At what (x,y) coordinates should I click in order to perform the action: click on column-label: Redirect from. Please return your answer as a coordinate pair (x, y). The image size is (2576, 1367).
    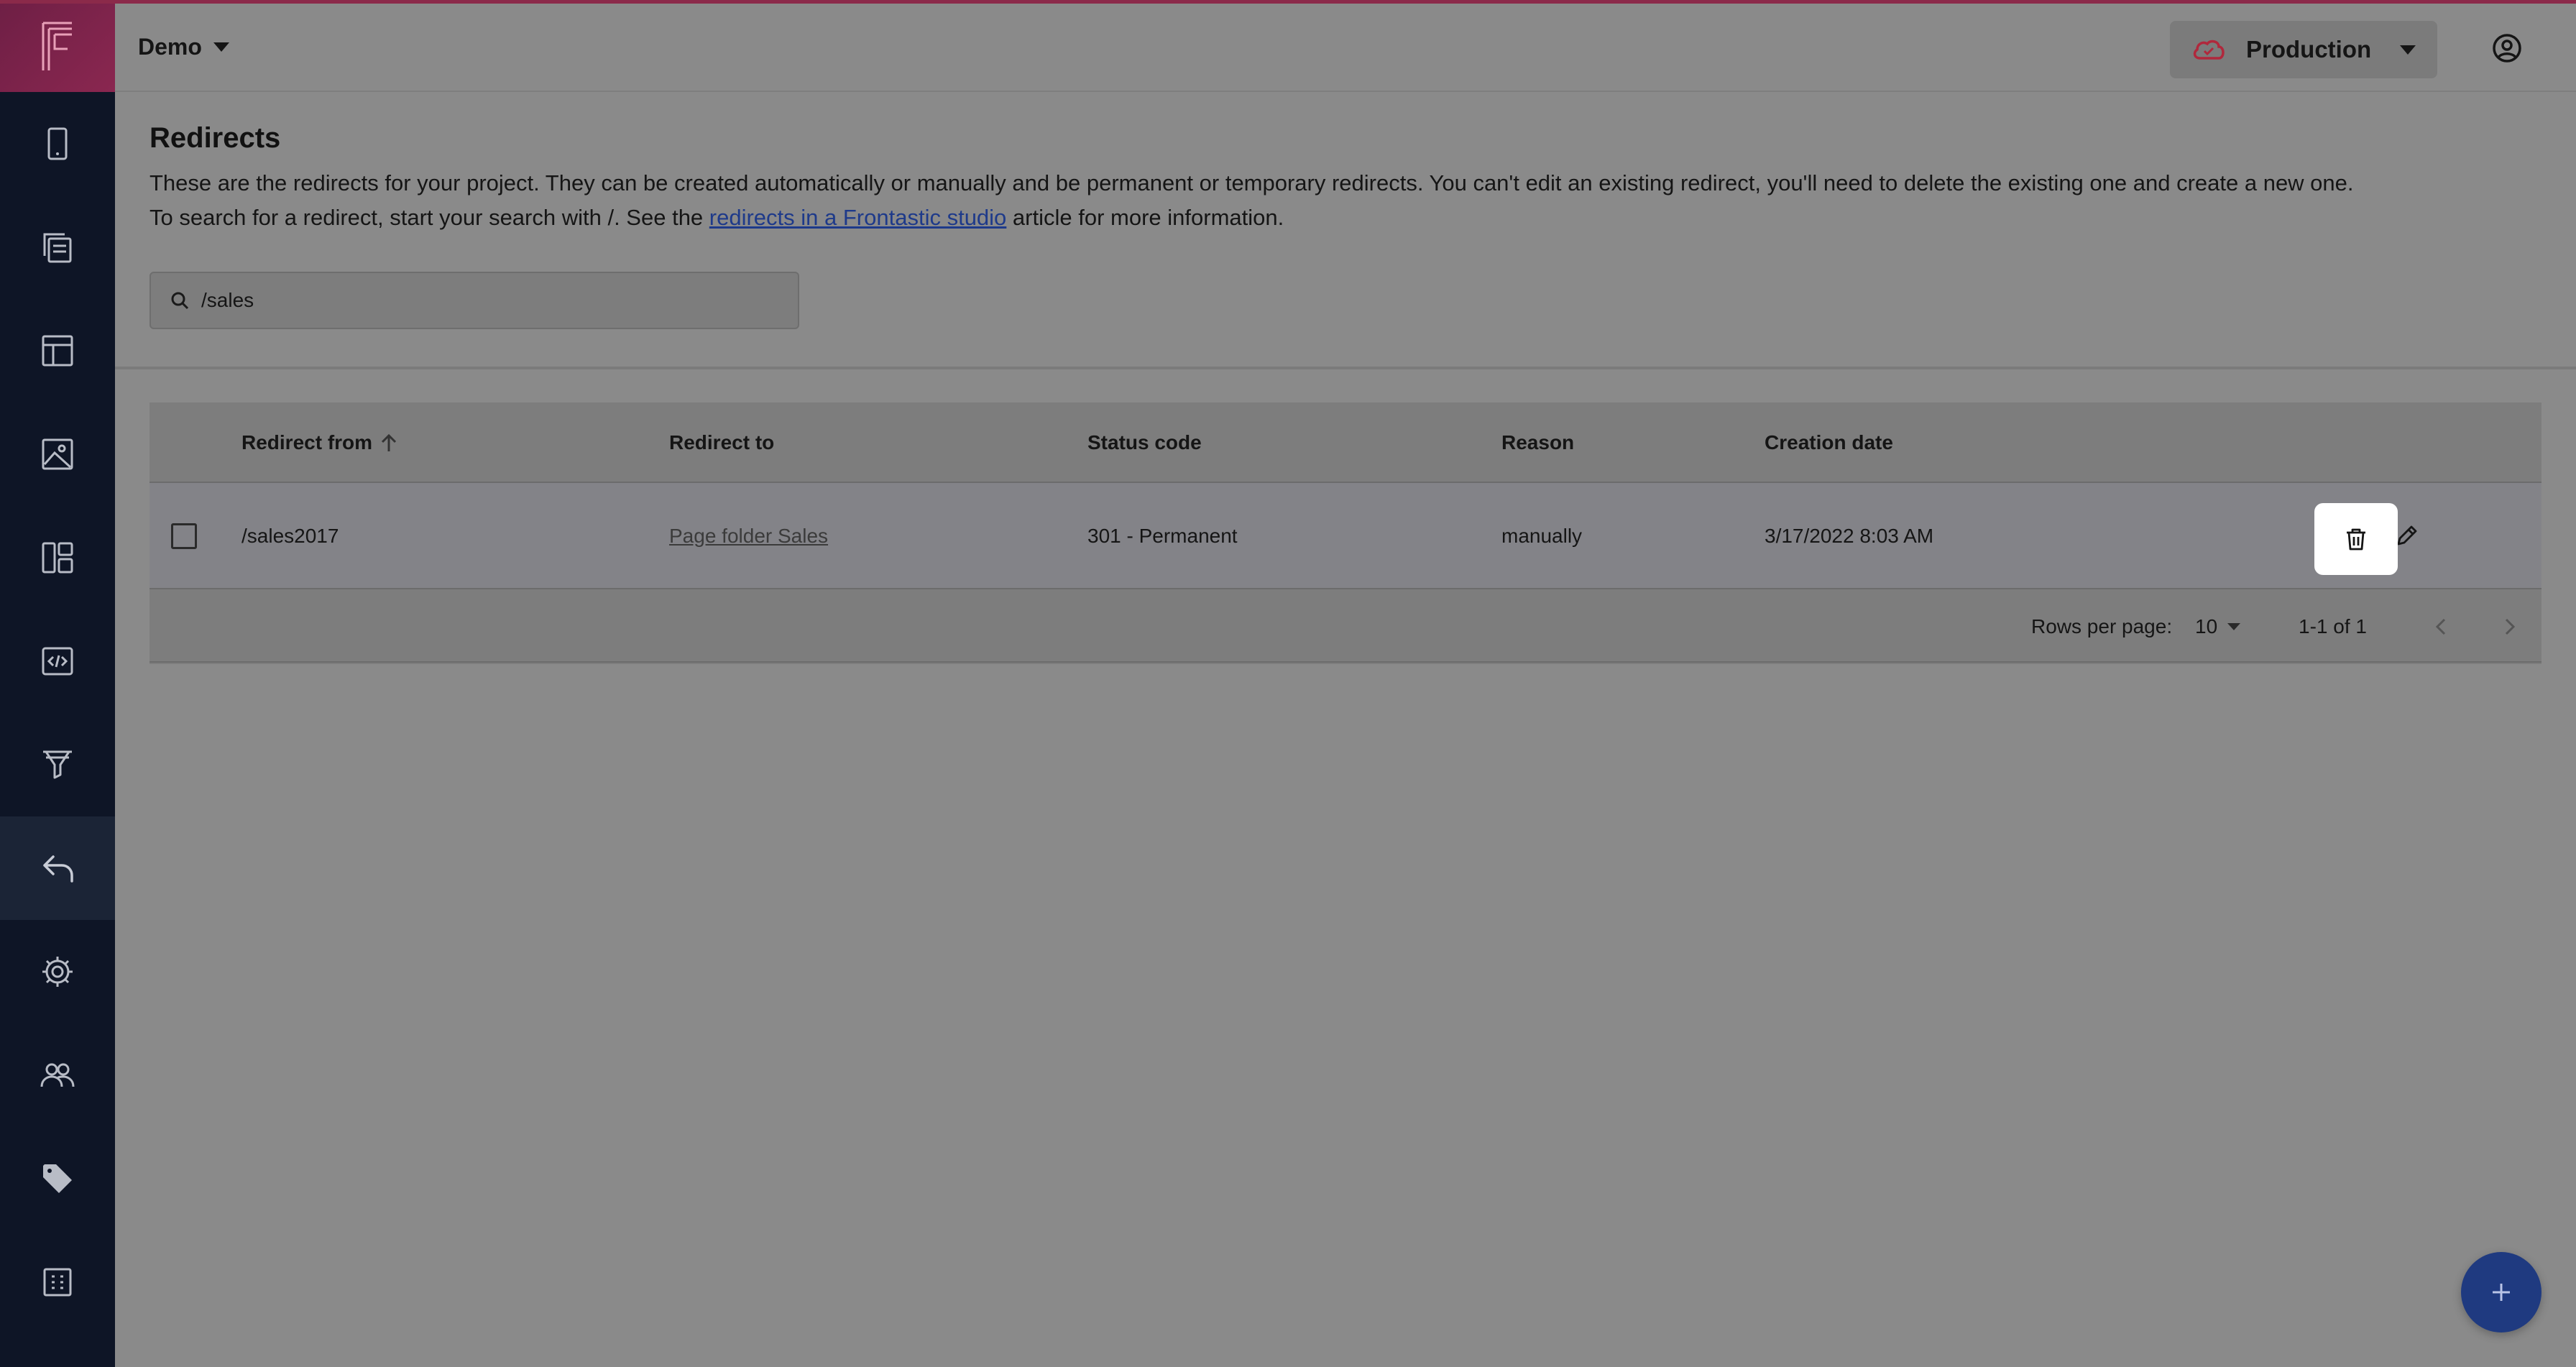
    Looking at the image, I should click on (307, 442).